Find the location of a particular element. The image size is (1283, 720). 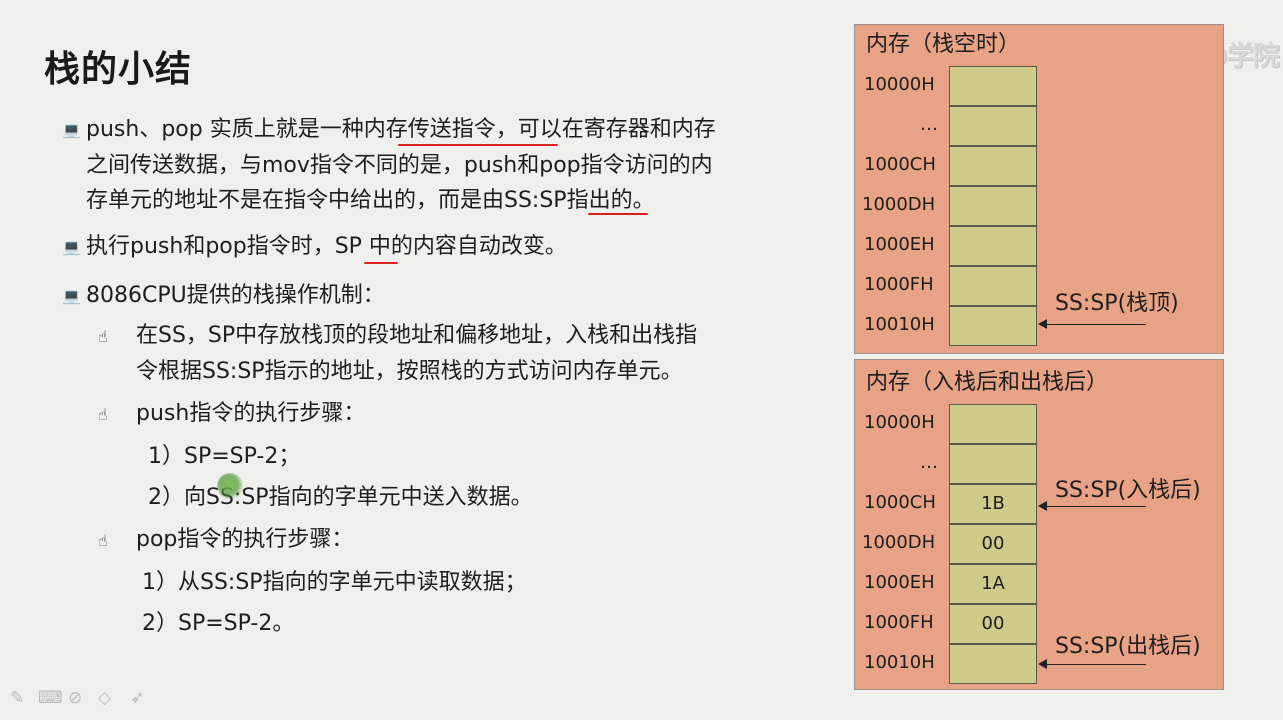

bullet-1-line-2: 之间传送数据，与mov指令不同的是，push和pop指令访问的内 is located at coordinates (399, 165).